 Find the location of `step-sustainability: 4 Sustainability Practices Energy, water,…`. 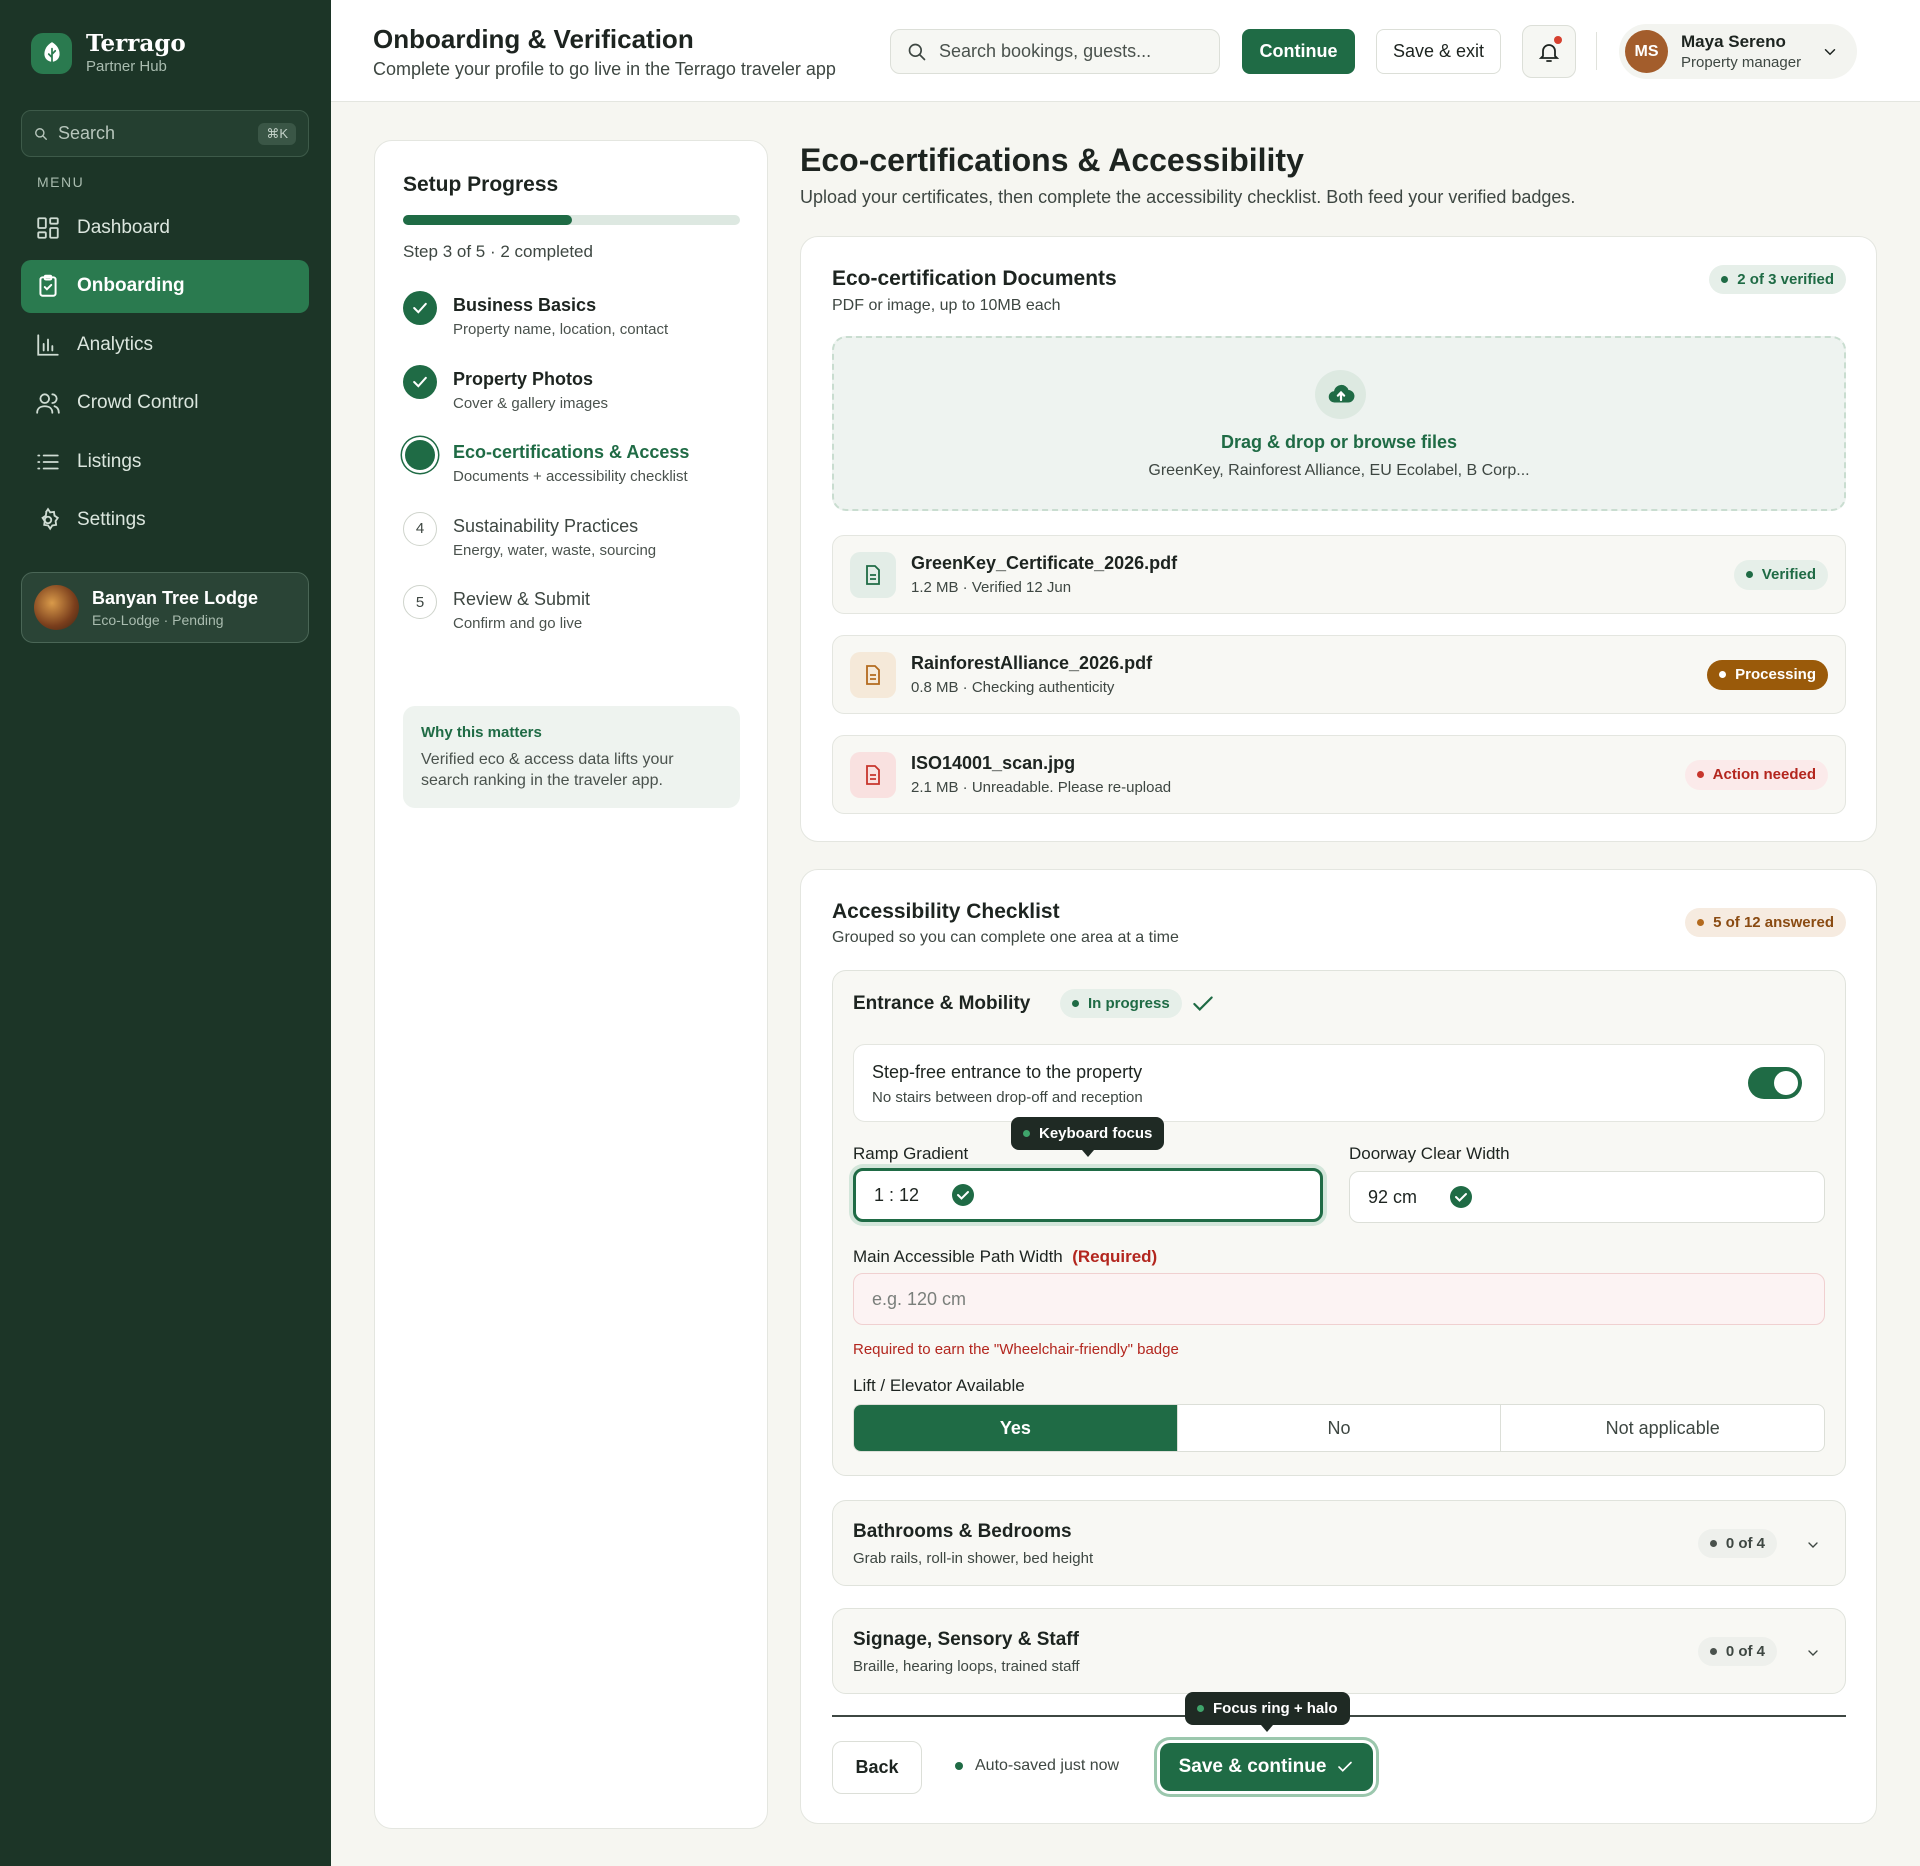

step-sustainability: 4 Sustainability Practices Energy, water,… is located at coordinates (546, 548).